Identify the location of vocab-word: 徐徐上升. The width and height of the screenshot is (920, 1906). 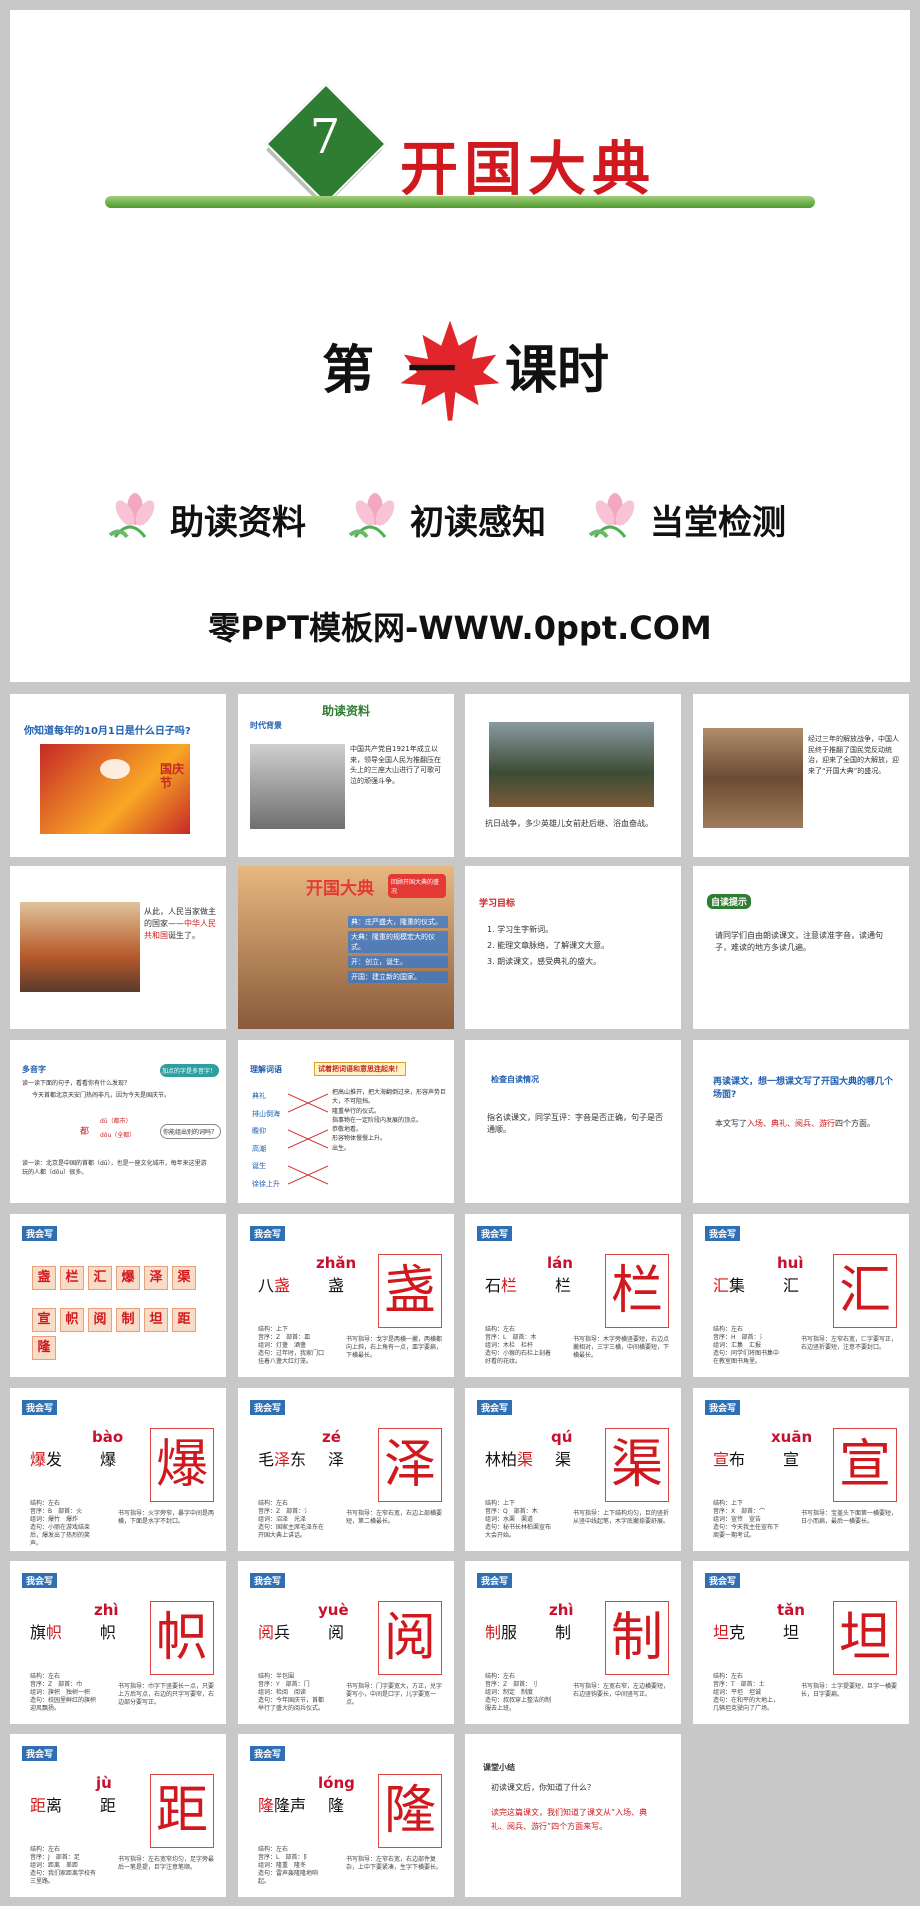
(266, 1183).